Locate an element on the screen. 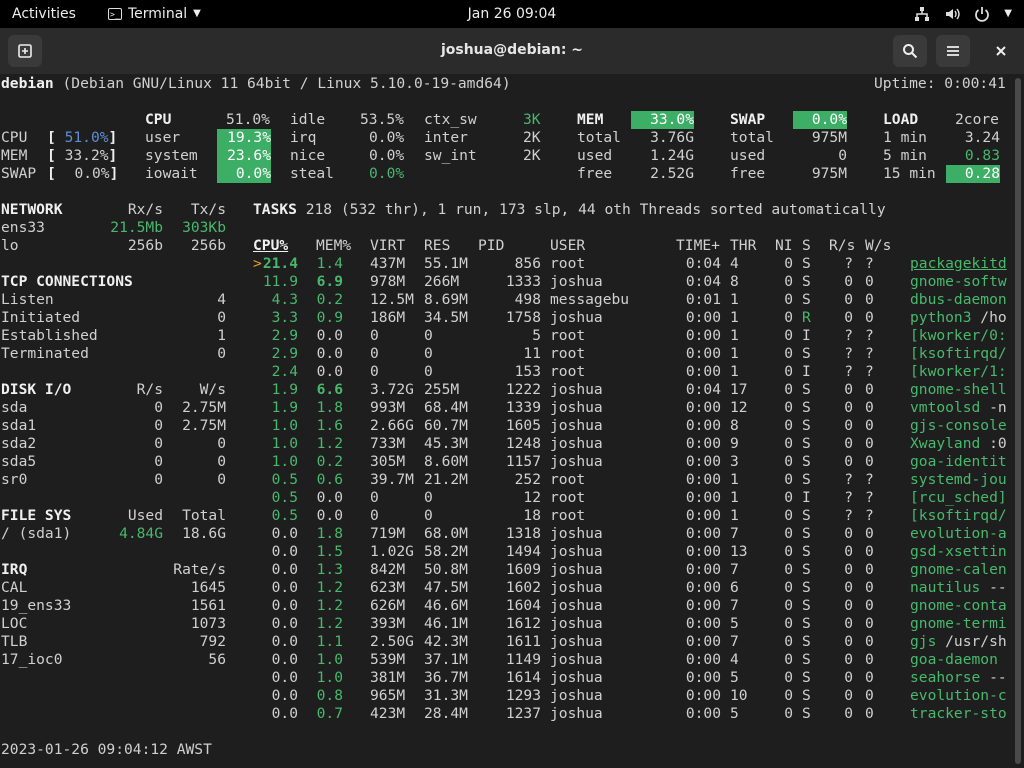 The image size is (1024, 768). process-command: gjs /usr/sh is located at coordinates (960, 642).